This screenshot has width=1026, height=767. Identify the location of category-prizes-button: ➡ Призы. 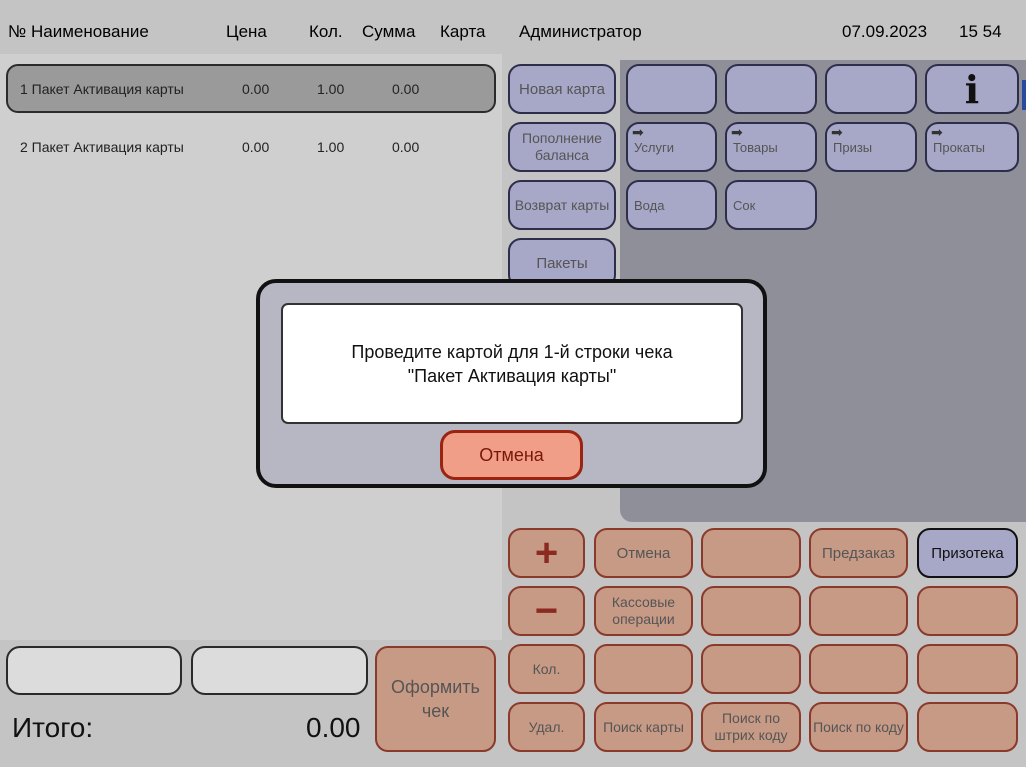
(871, 147).